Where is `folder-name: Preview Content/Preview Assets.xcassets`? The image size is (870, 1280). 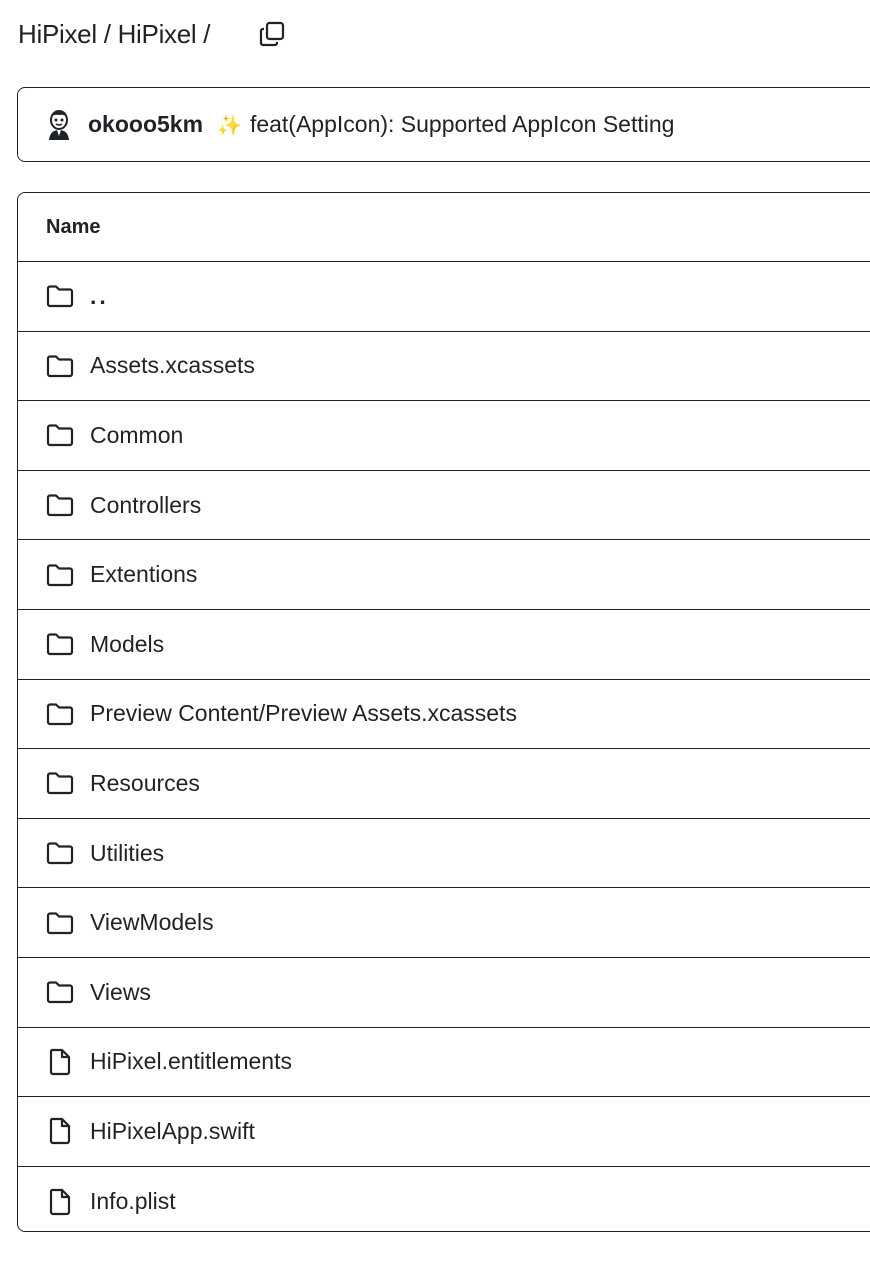
folder-name: Preview Content/Preview Assets.xcassets is located at coordinates (303, 713).